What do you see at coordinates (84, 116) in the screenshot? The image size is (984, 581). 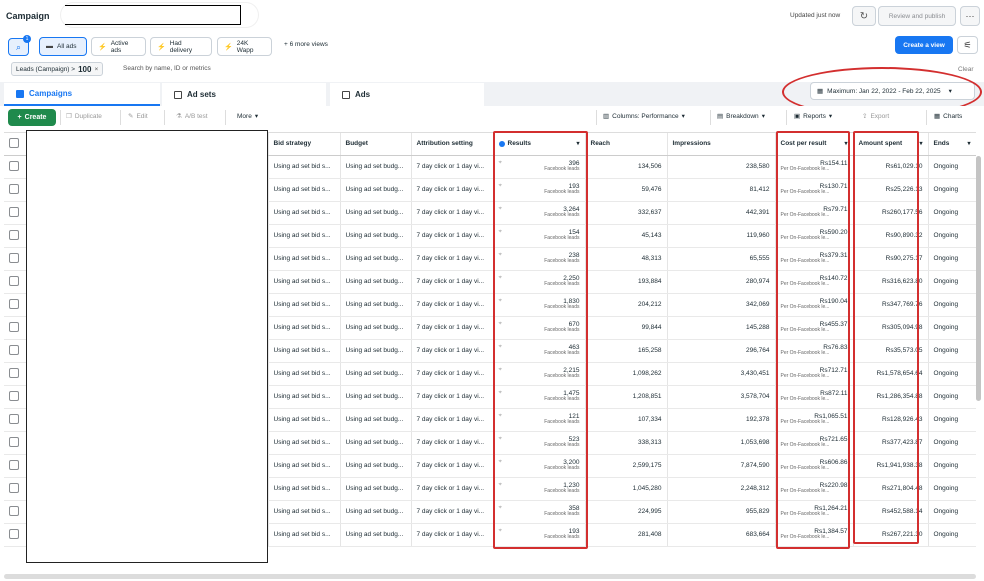 I see `duplicate-button: ❐ Duplicate` at bounding box center [84, 116].